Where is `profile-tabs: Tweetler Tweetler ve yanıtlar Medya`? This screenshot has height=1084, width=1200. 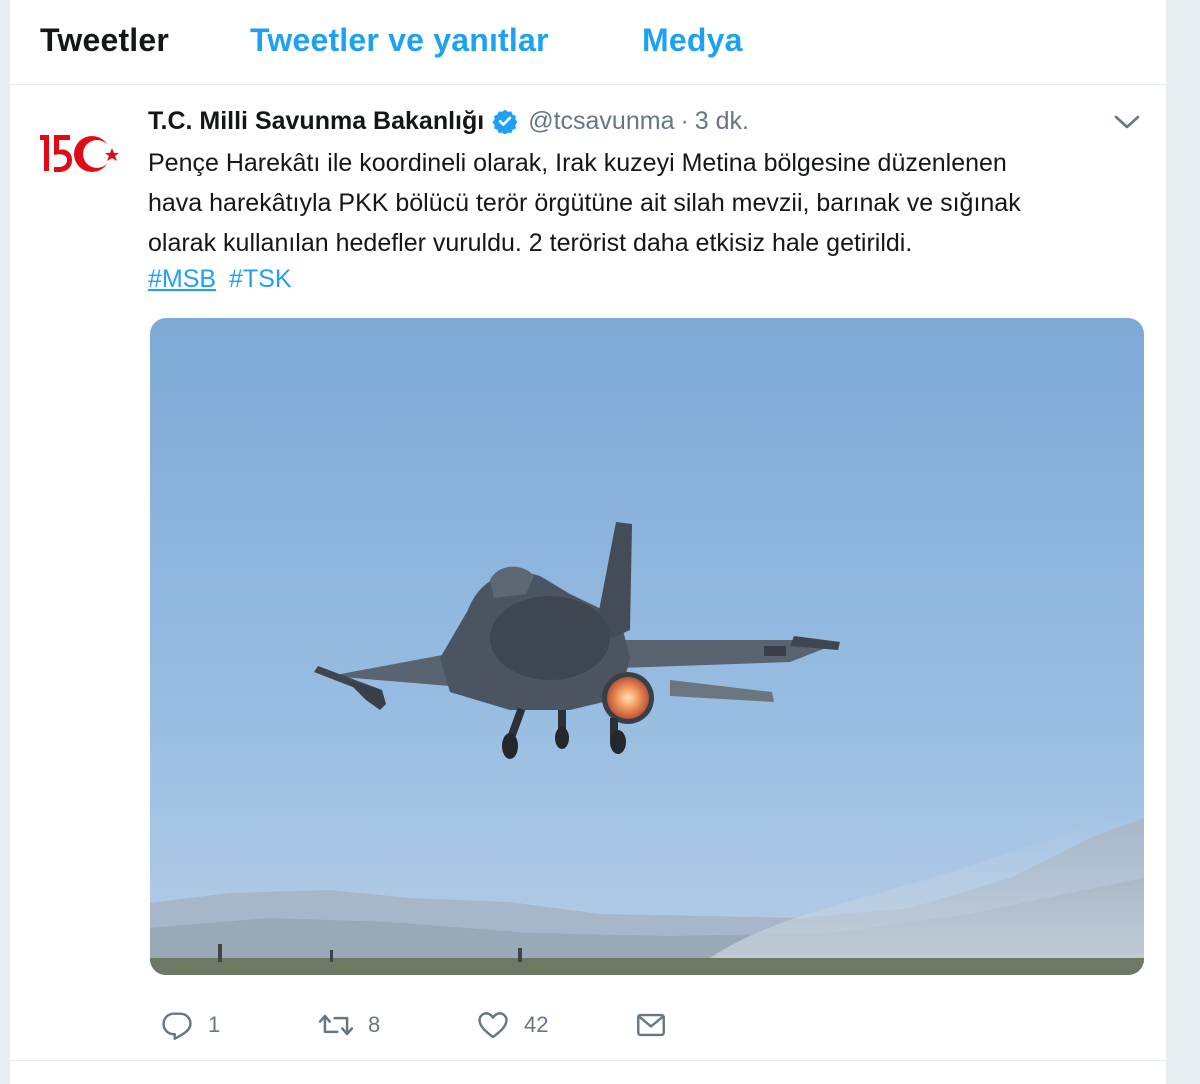 profile-tabs: Tweetler Tweetler ve yanıtlar Medya is located at coordinates (588, 42).